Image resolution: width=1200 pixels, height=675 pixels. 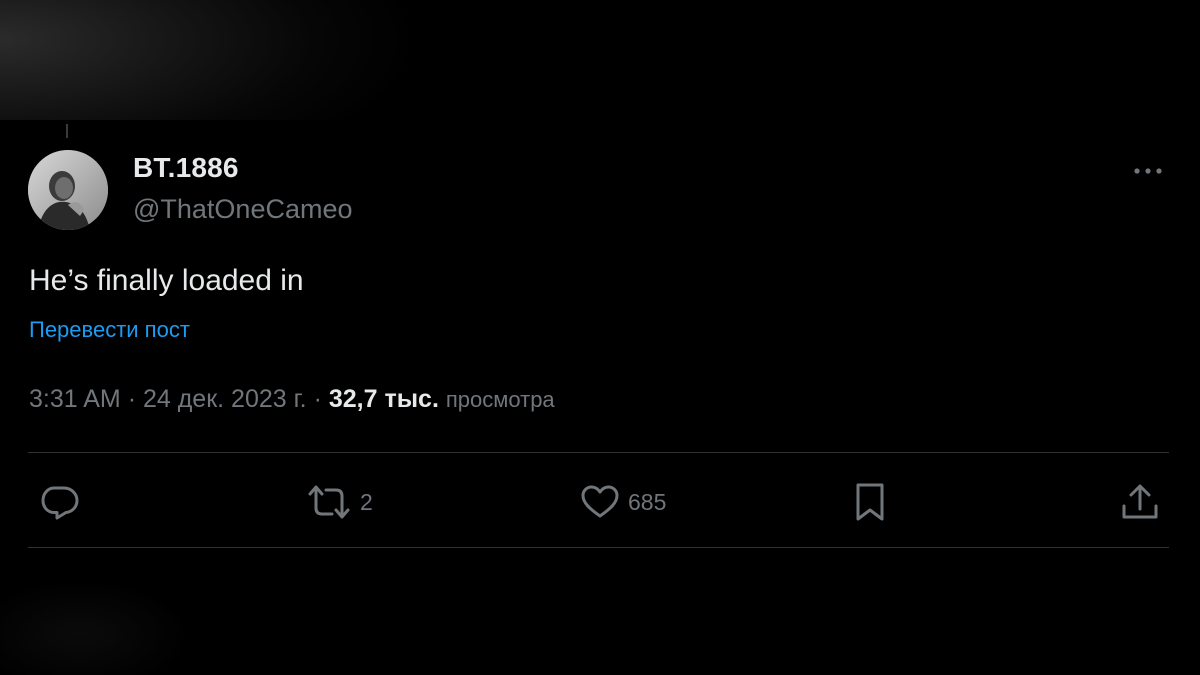 What do you see at coordinates (60, 503) in the screenshot?
I see `reply-bubble-icon` at bounding box center [60, 503].